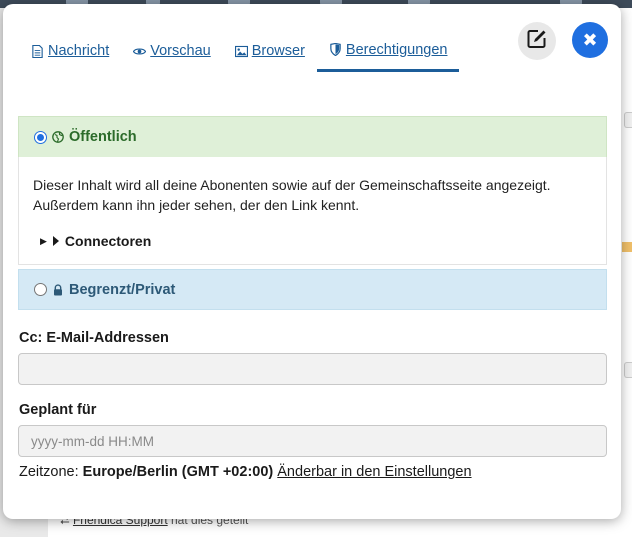  Describe the element at coordinates (140, 51) in the screenshot. I see `eye-icon` at that location.